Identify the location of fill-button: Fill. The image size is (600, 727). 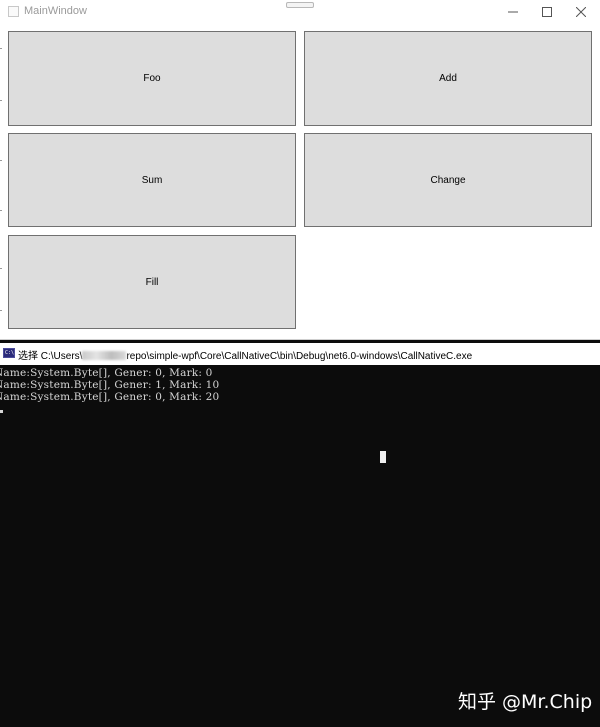
(152, 282).